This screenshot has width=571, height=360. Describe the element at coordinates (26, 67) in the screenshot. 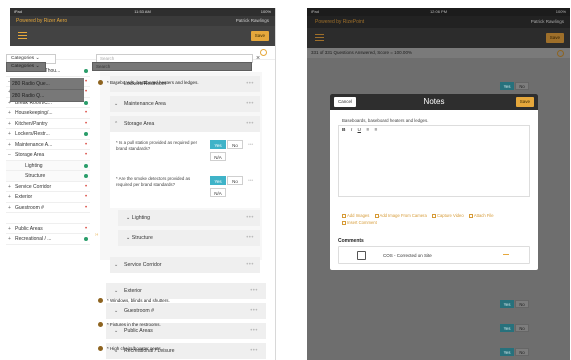

I see `categories-dropdown: Categories ⌄` at that location.